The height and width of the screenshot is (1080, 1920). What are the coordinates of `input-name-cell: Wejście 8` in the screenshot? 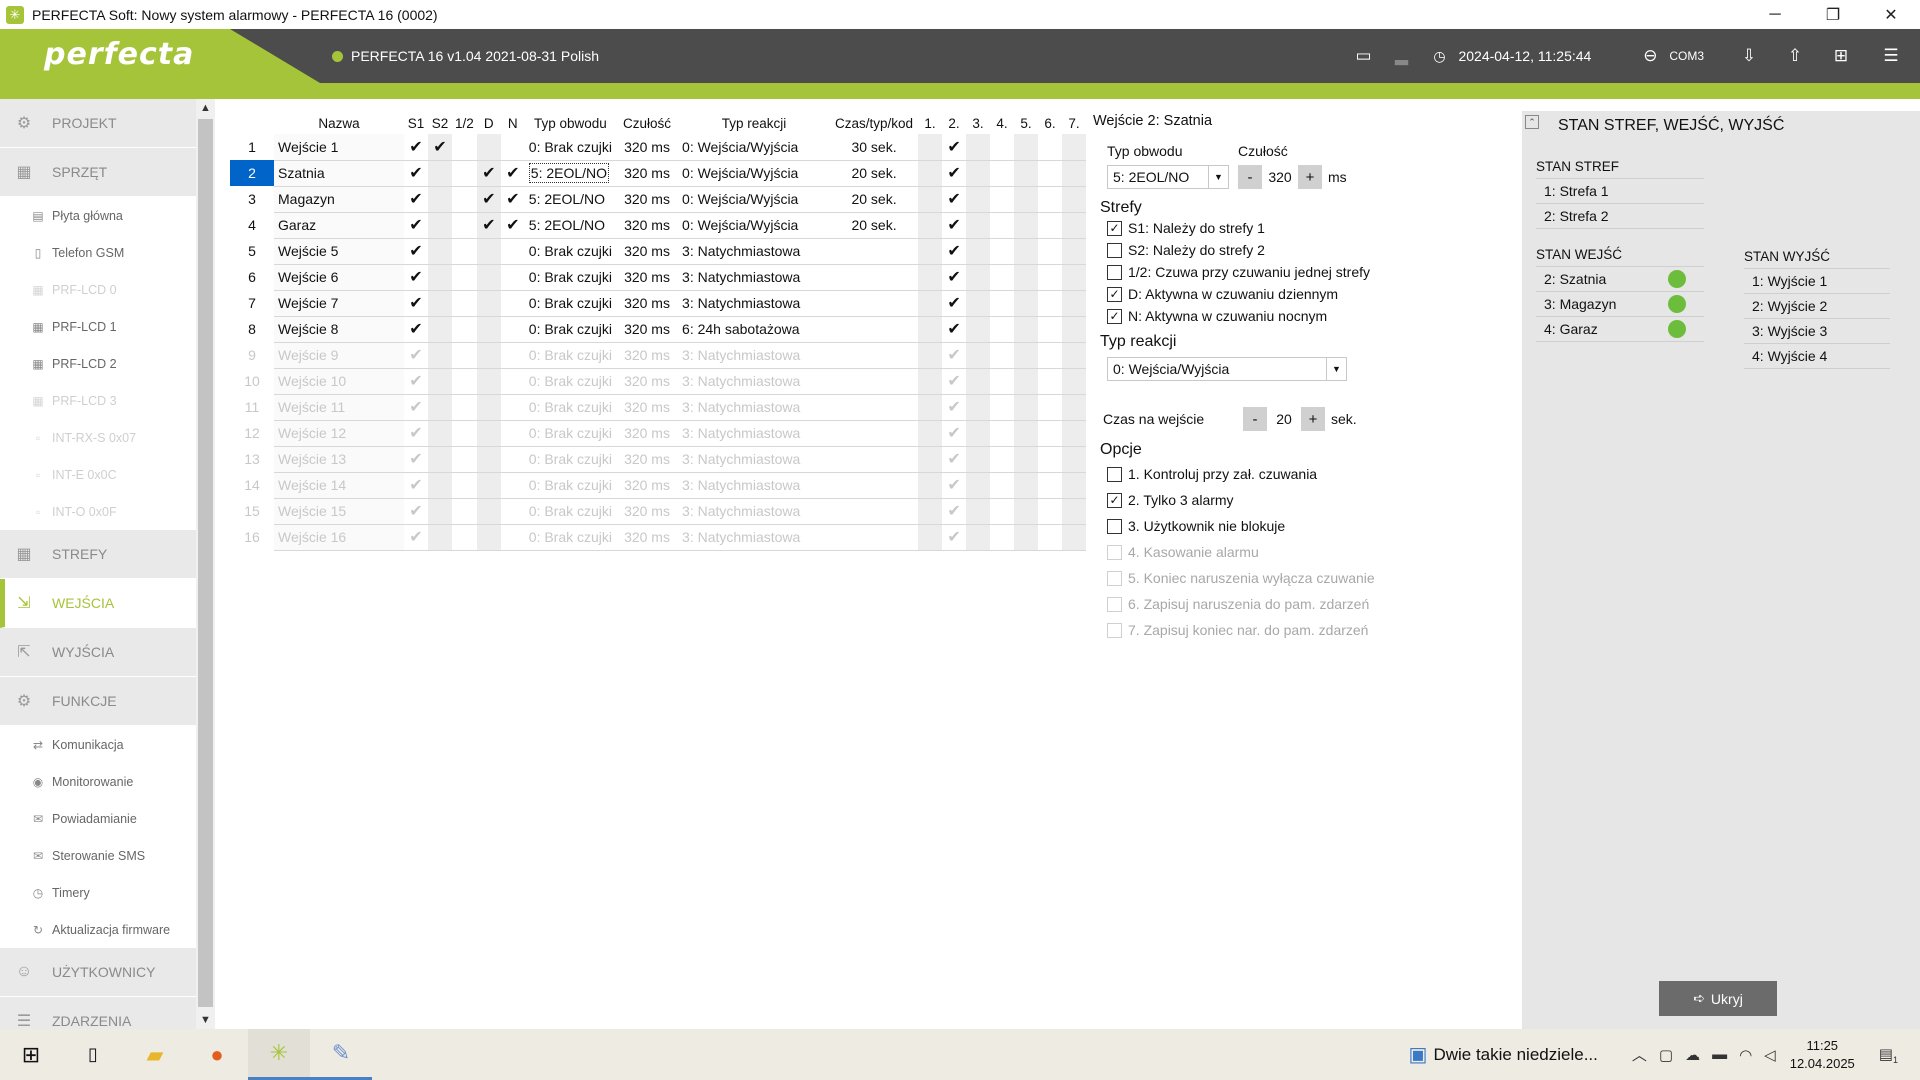 It's located at (339, 329).